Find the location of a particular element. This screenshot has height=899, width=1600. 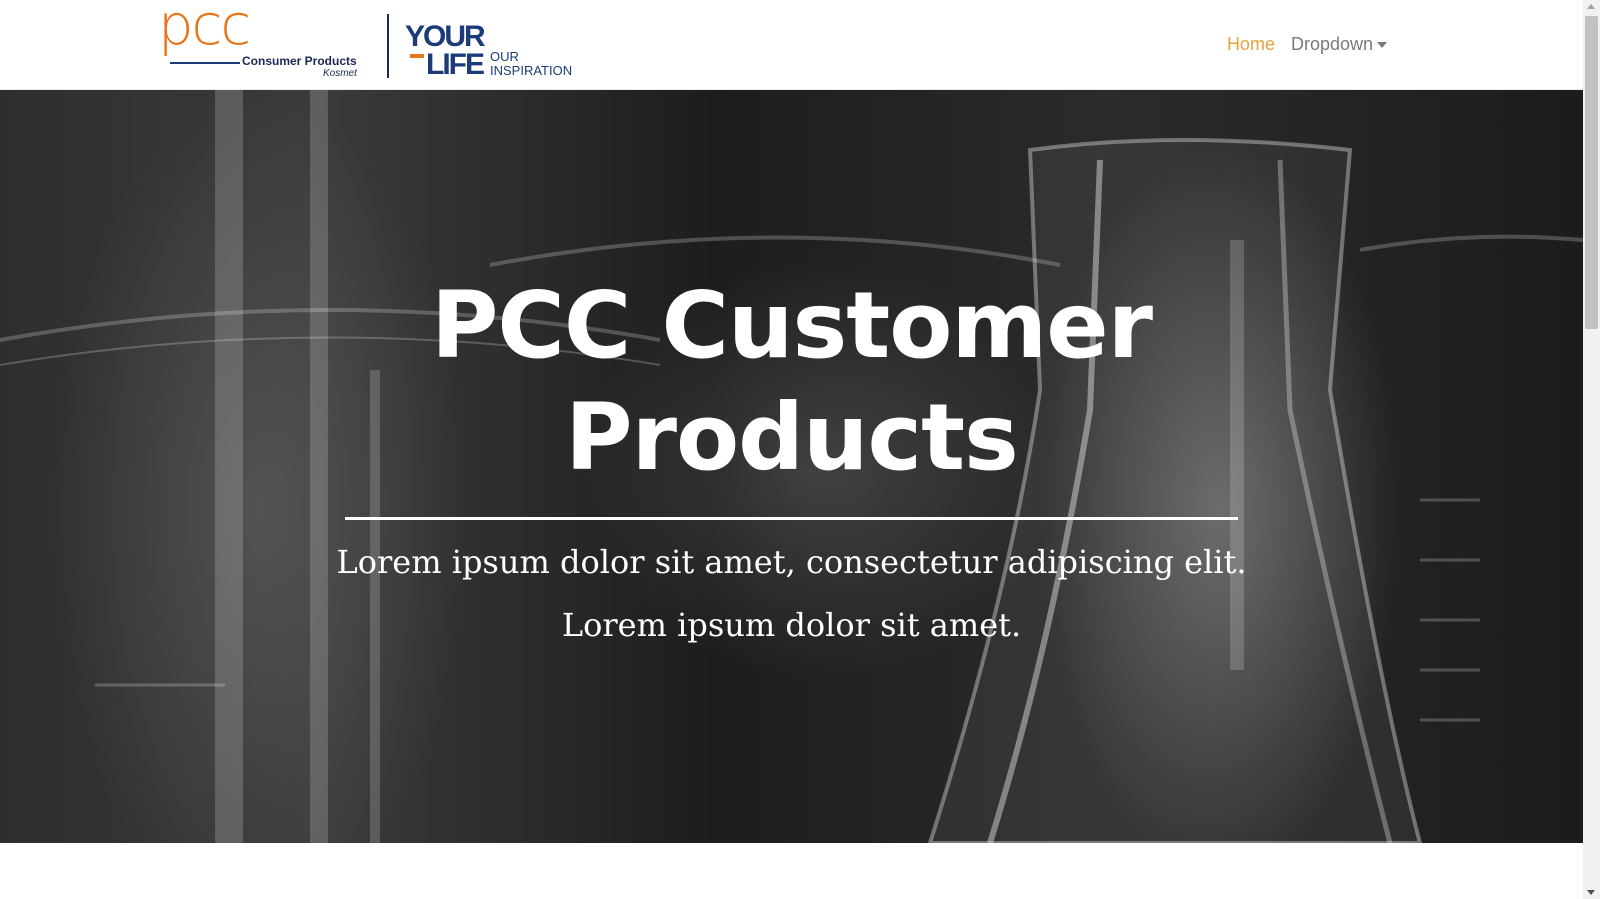

your-life-logo-life: LIFE is located at coordinates (455, 64).